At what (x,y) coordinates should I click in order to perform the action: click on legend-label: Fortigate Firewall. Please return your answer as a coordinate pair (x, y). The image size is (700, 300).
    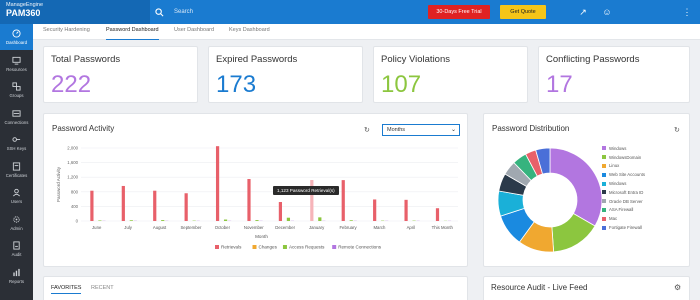
    Looking at the image, I should click on (625, 228).